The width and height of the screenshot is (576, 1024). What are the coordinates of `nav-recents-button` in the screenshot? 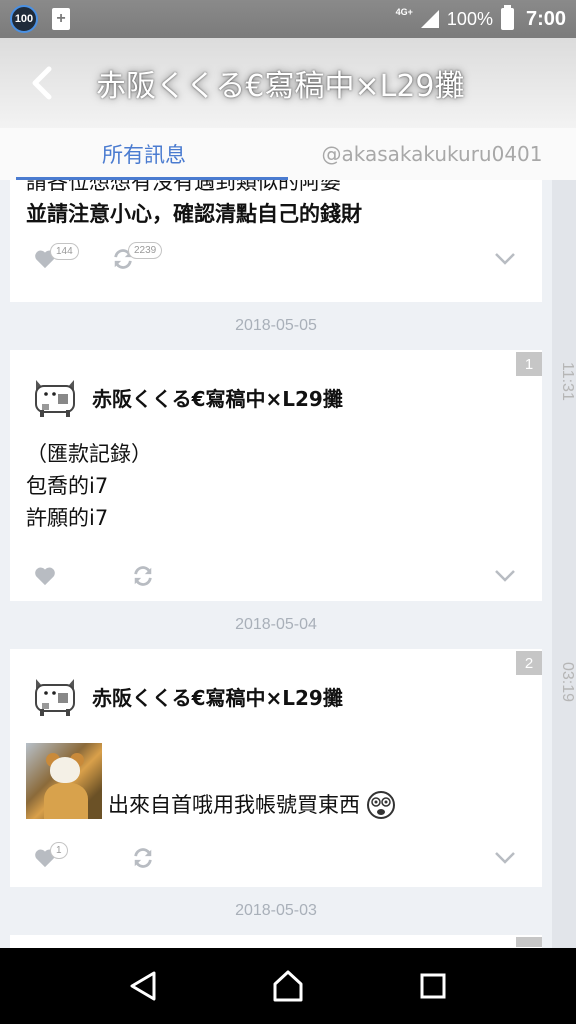 It's located at (433, 986).